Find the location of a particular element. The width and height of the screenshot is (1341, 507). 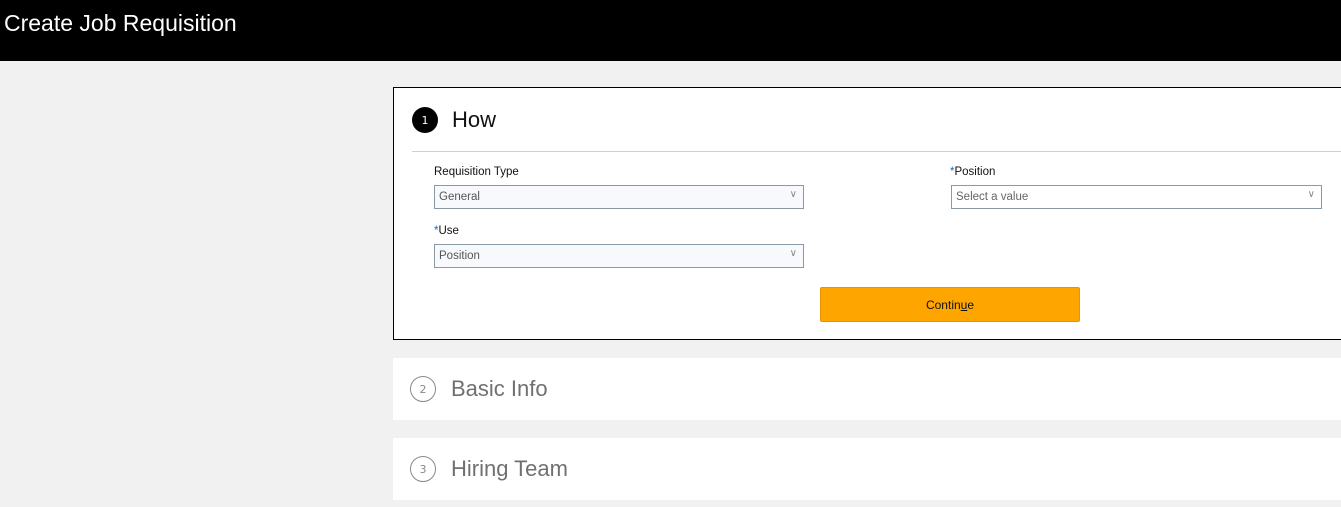

requisition-type-label: Requisition Type is located at coordinates (476, 172).